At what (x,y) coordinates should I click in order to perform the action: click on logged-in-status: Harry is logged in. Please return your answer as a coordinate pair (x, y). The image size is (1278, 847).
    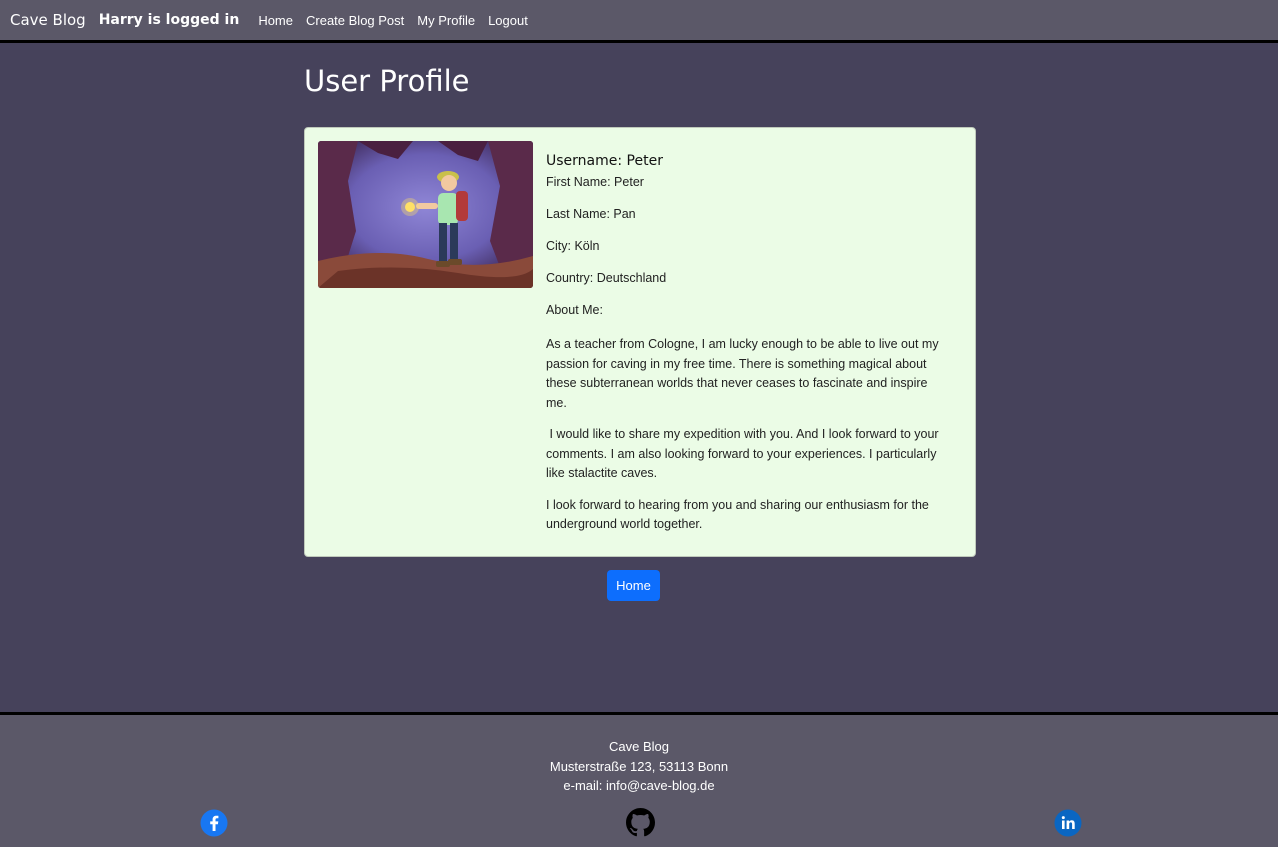
    Looking at the image, I should click on (169, 20).